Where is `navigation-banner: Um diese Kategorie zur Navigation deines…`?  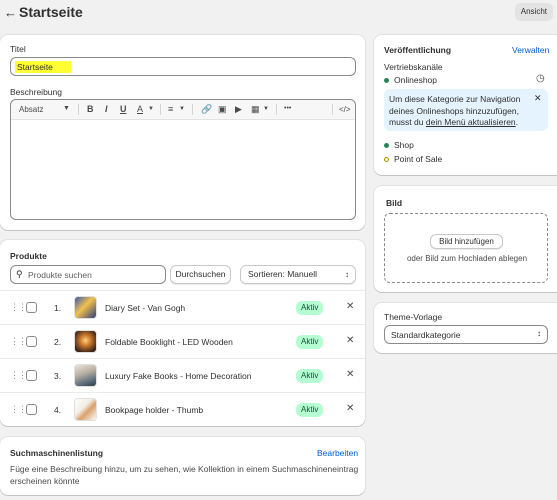 navigation-banner: Um diese Kategorie zur Navigation deines… is located at coordinates (466, 110).